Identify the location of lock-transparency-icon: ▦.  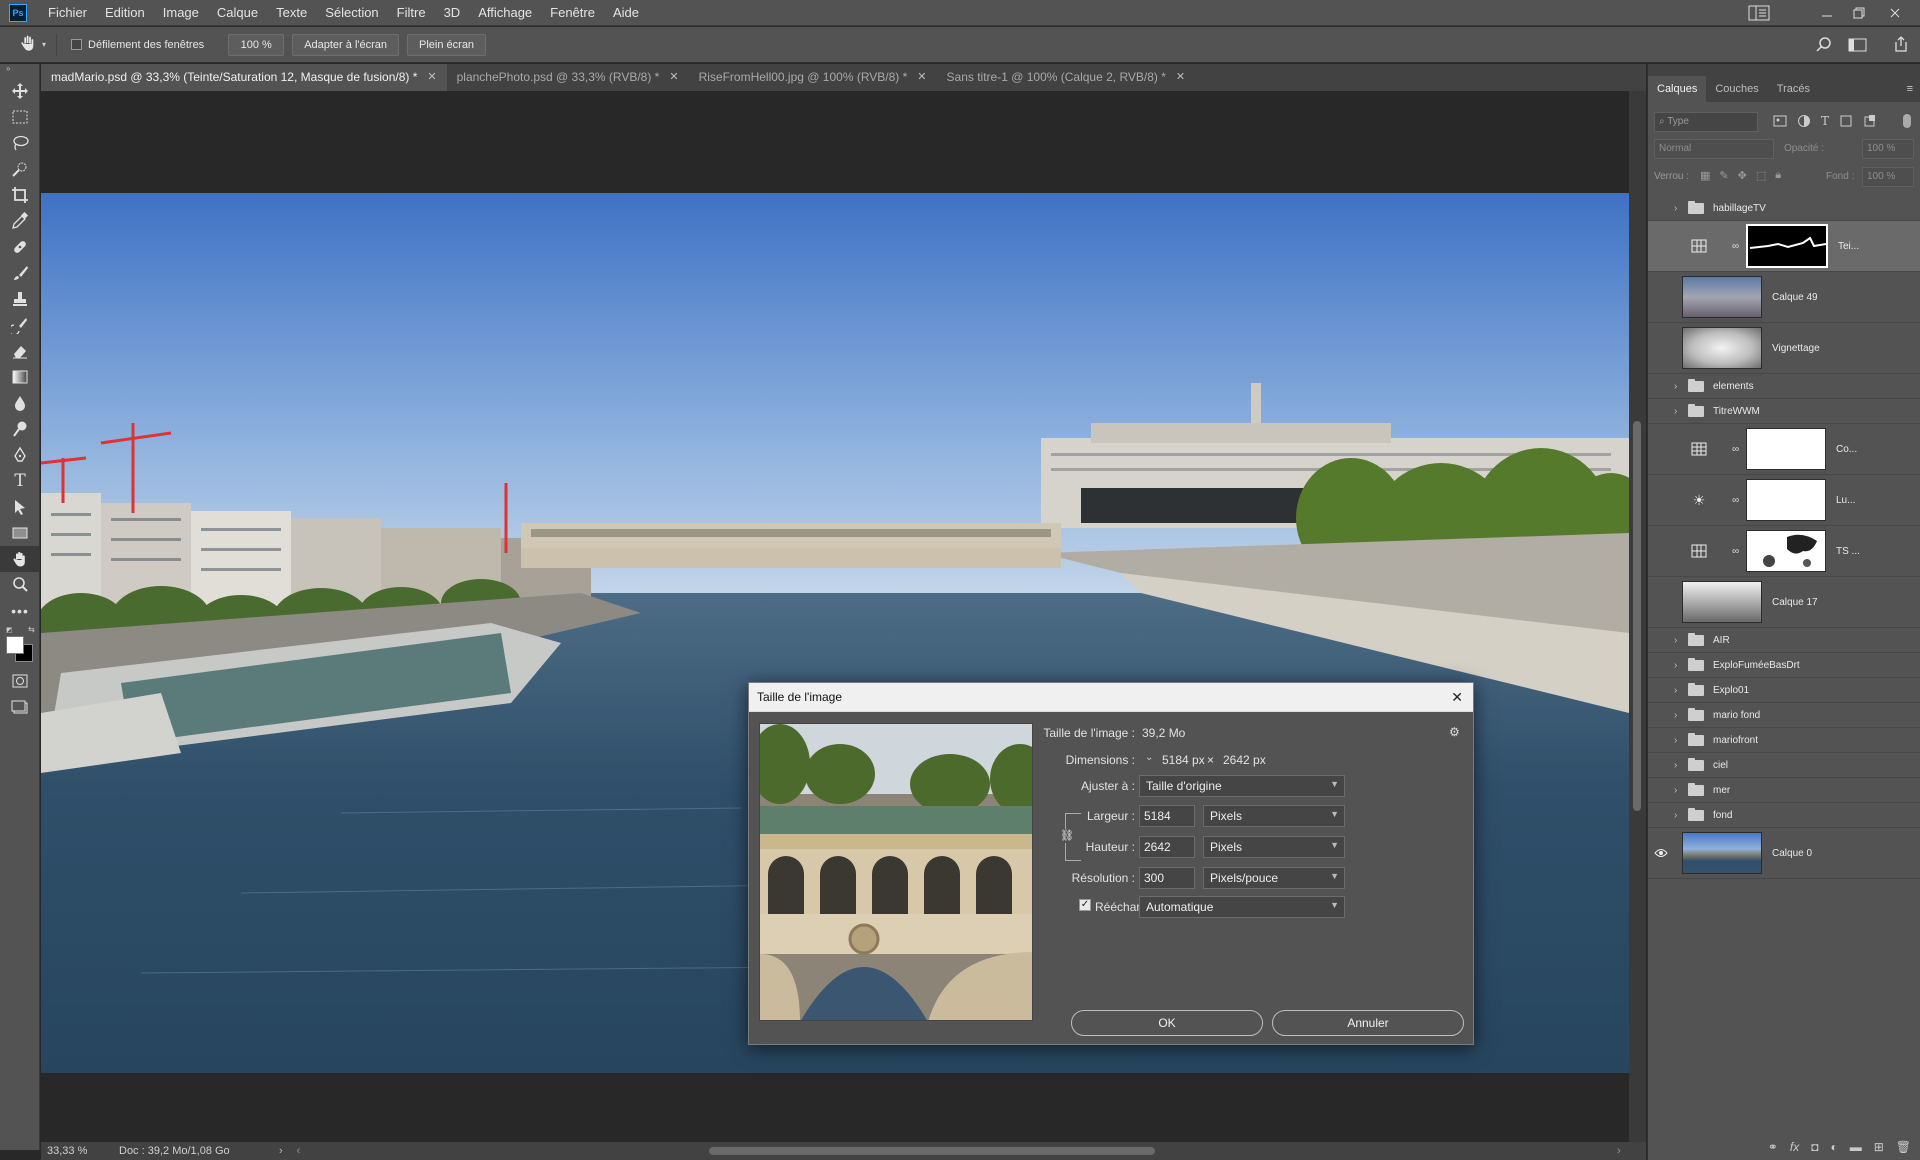
(1705, 175).